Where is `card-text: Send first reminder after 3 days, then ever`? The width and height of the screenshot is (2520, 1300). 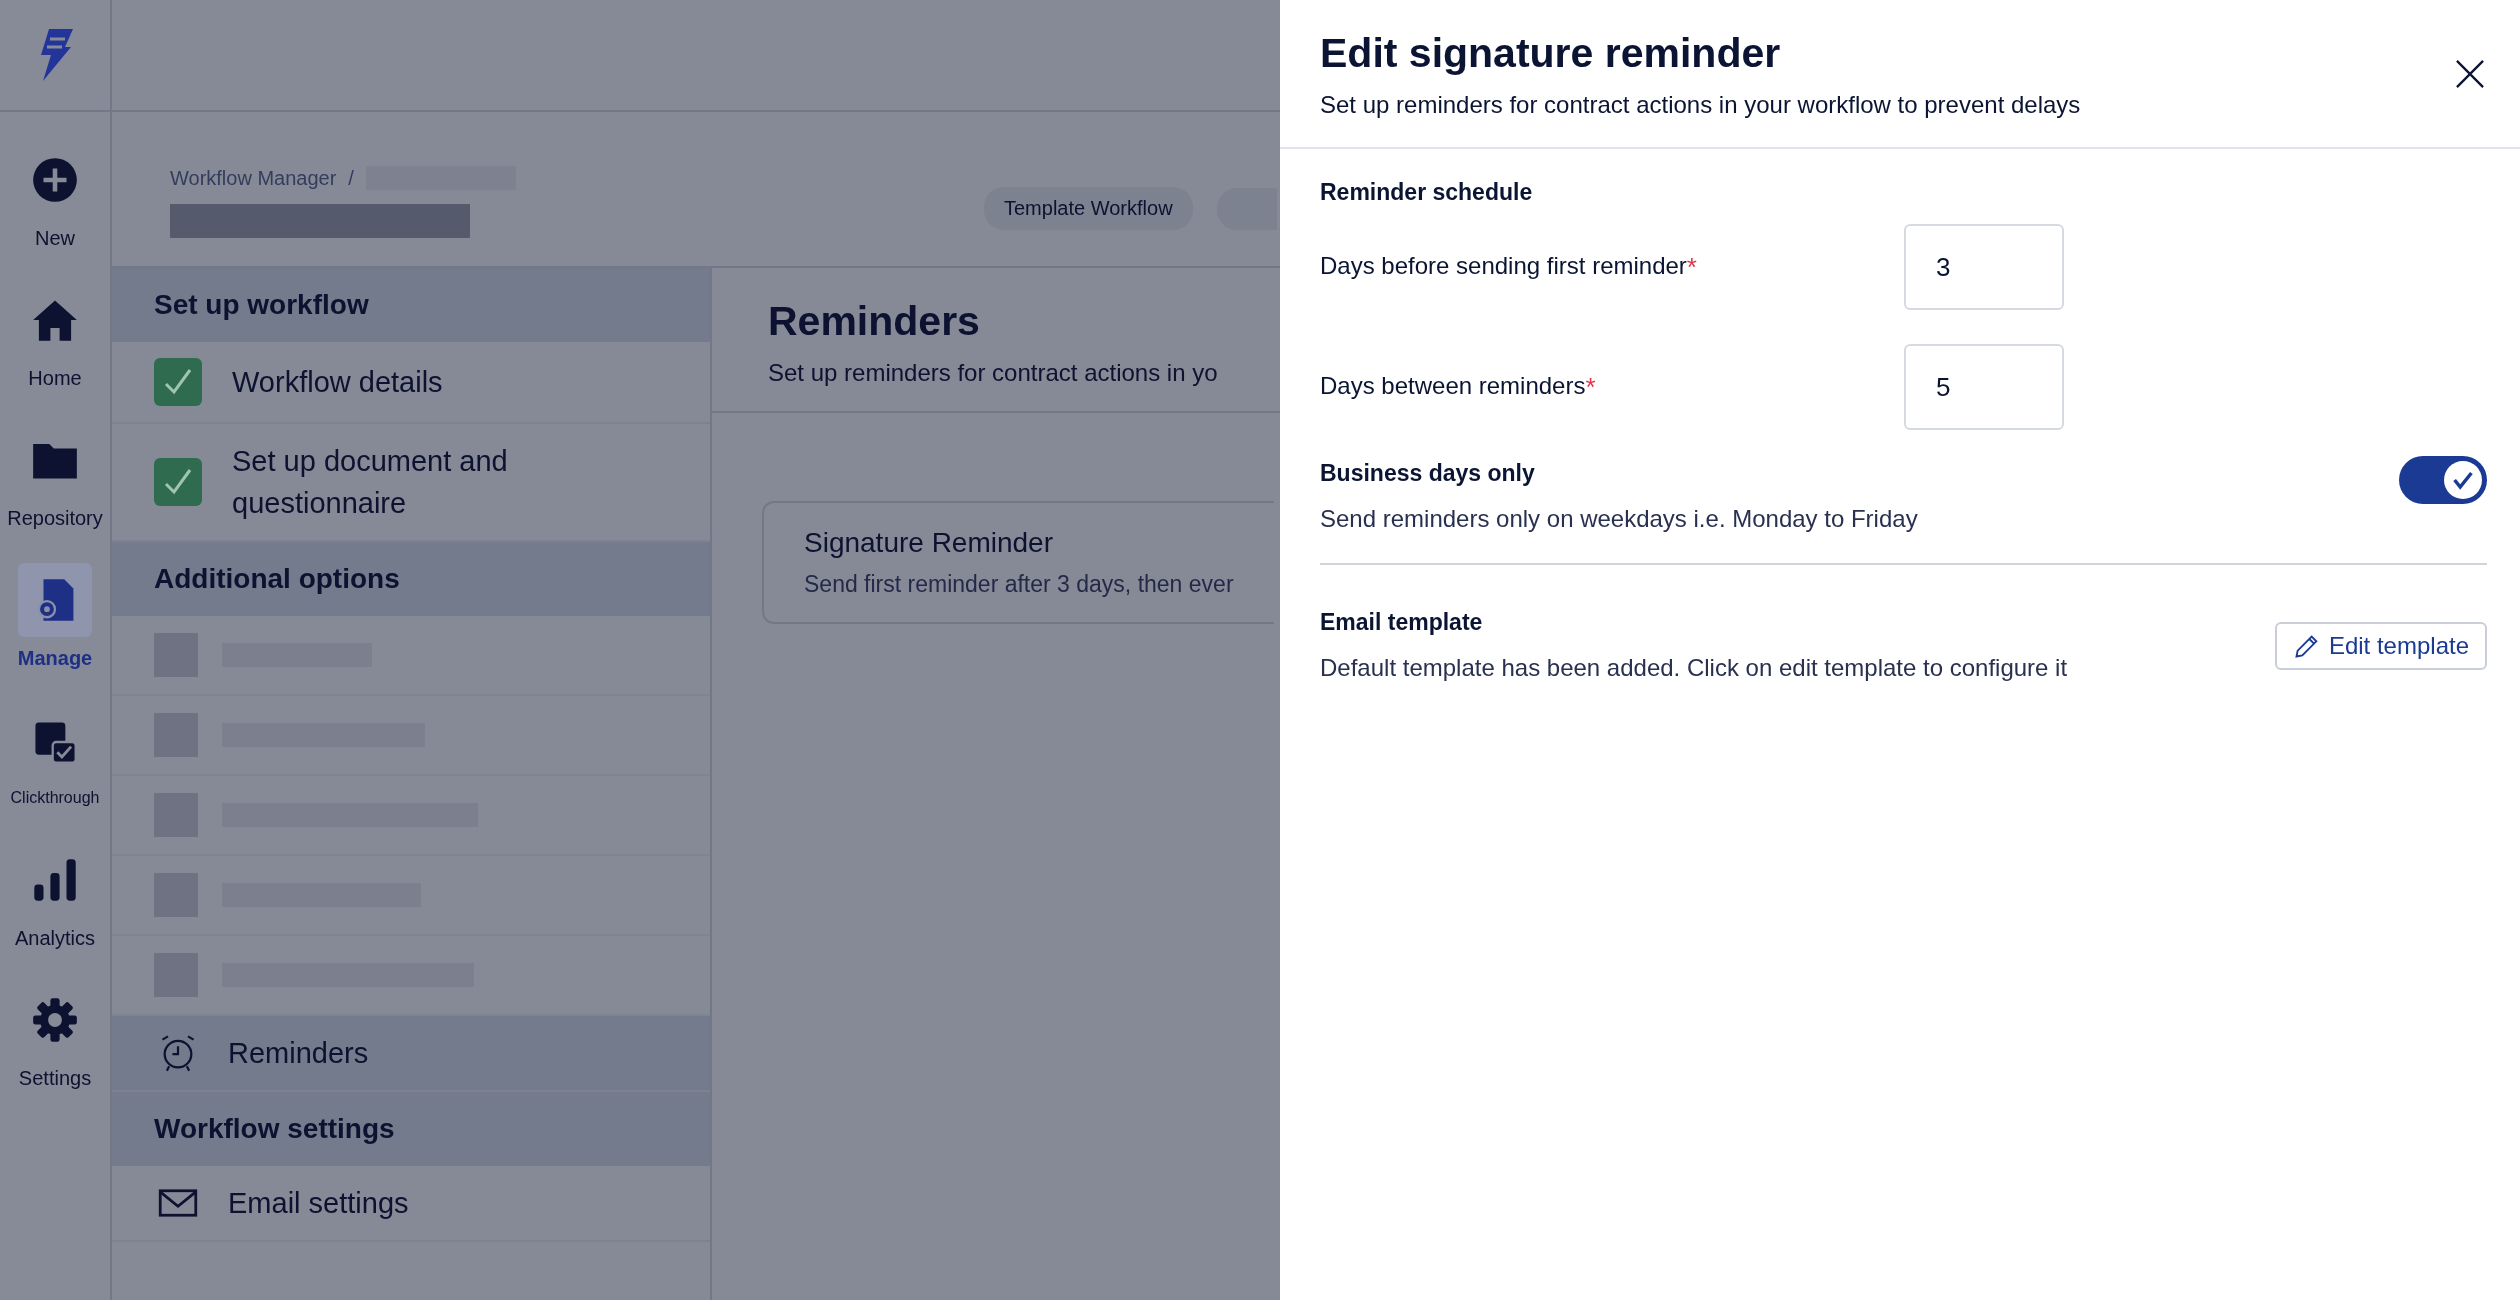 card-text: Send first reminder after 3 days, then ever is located at coordinates (1019, 584).